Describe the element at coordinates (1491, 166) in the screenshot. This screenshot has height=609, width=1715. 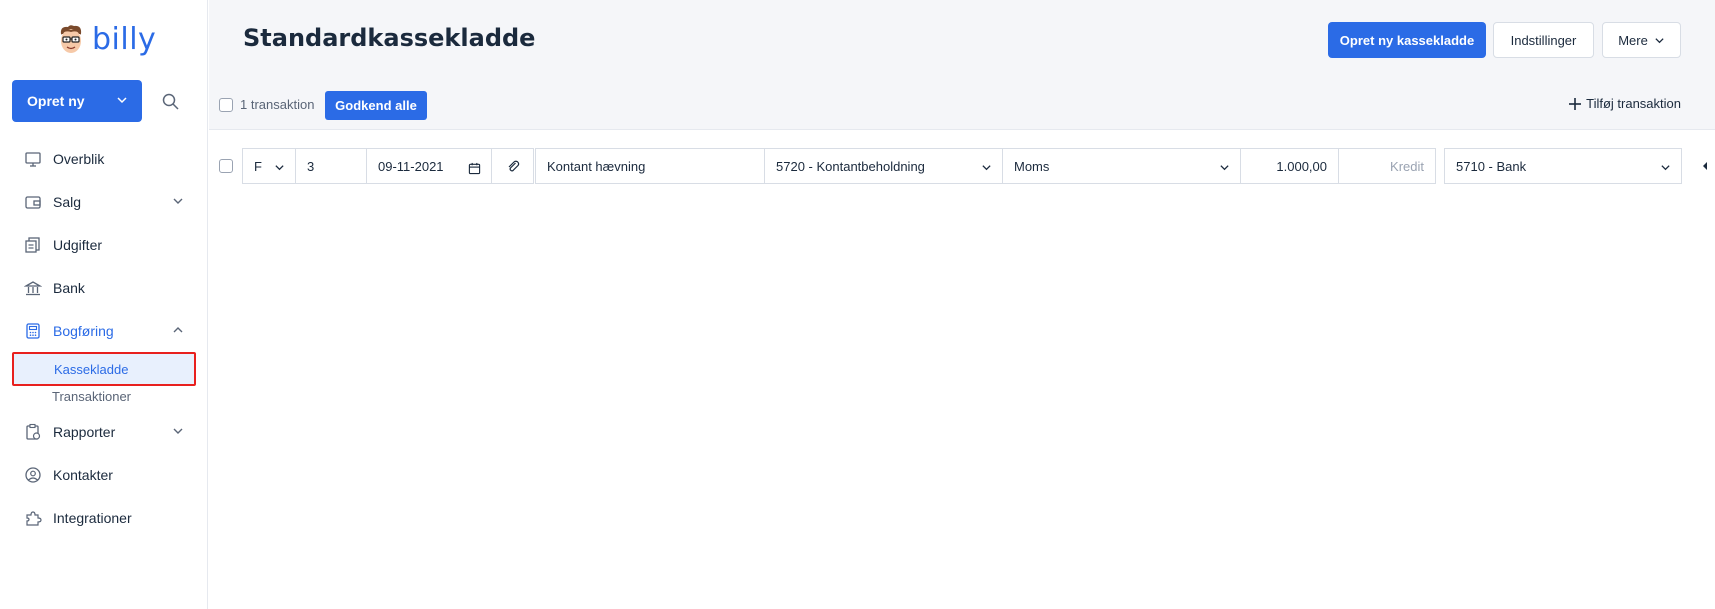
I see `contra-account-value: 5710 - Bank` at that location.